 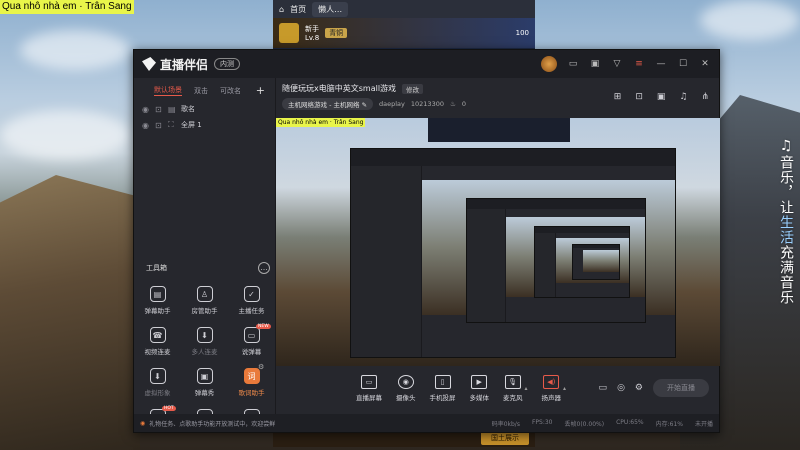 I want to click on room-title: 随便玩玩x电脑中英文small游戏, so click(x=339, y=88).